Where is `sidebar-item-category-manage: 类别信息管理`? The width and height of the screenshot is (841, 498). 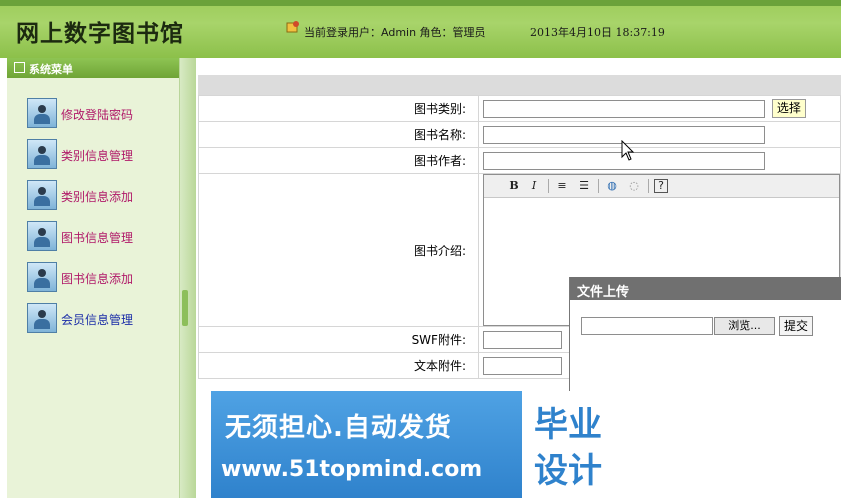 sidebar-item-category-manage: 类别信息管理 is located at coordinates (93, 154).